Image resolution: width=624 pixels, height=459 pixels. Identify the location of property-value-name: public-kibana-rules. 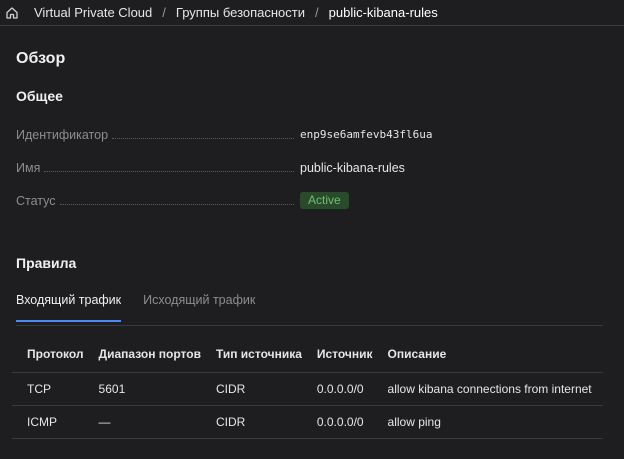
(352, 167).